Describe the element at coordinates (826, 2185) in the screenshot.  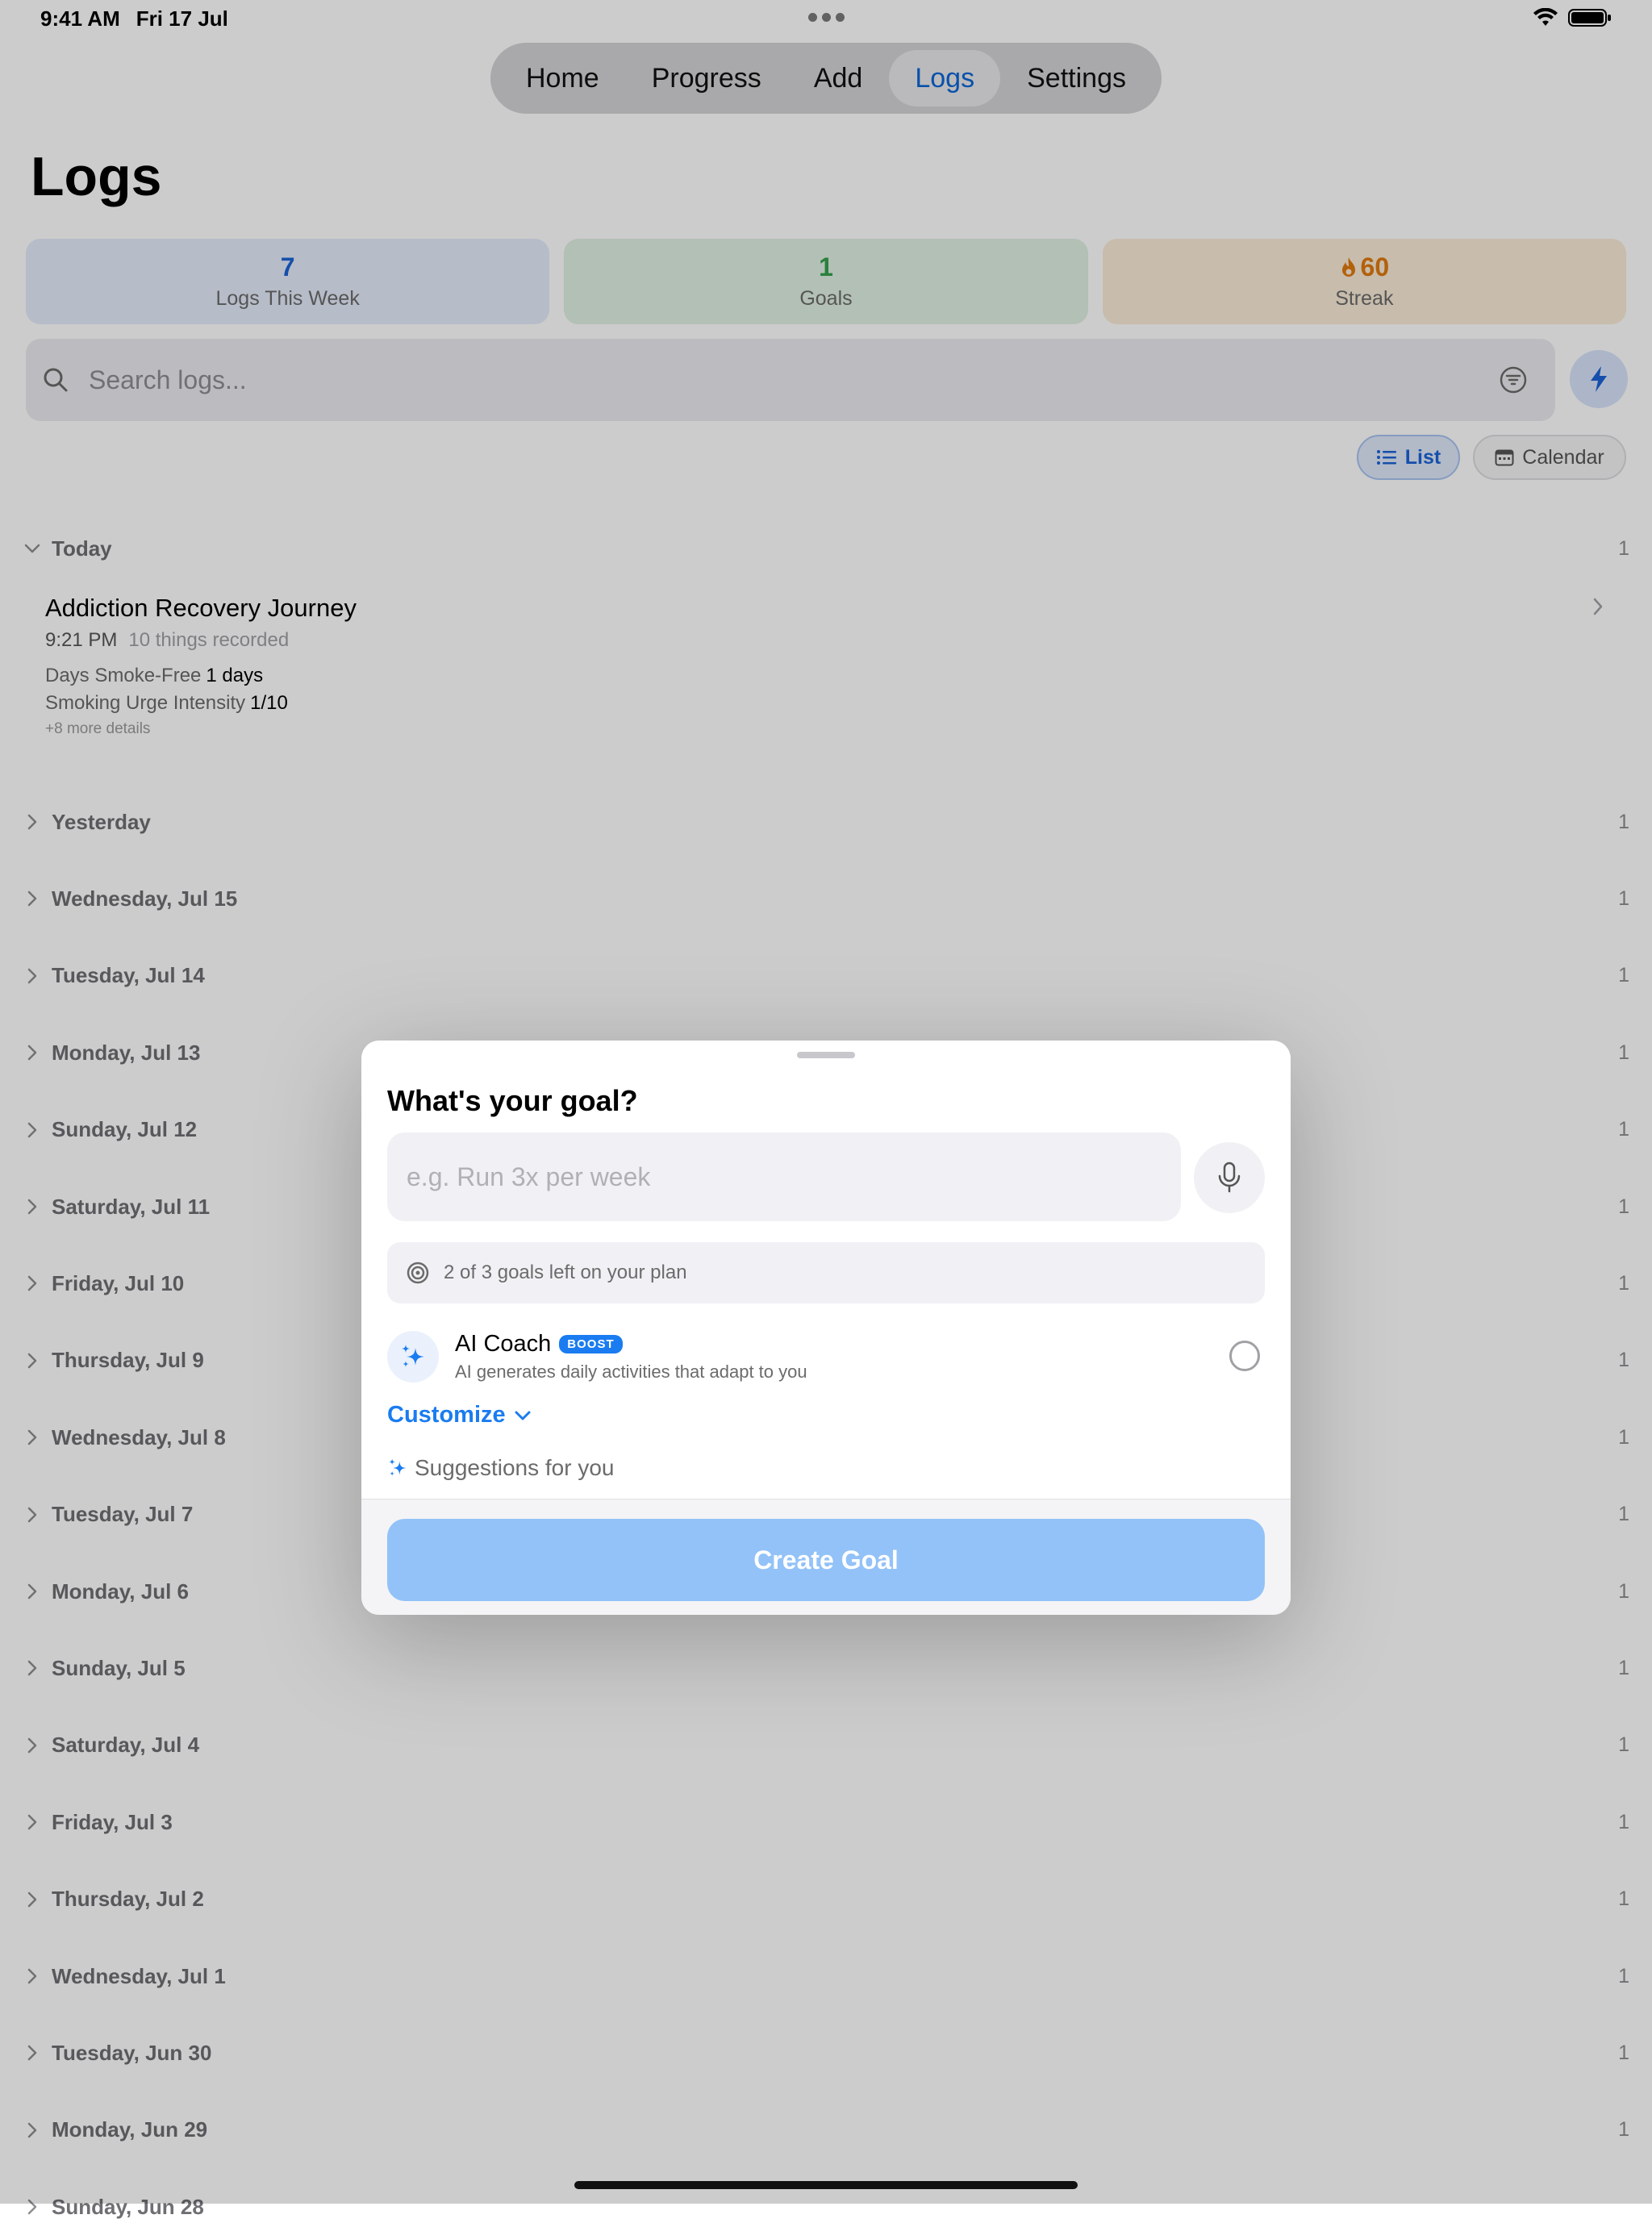
I see `home-indicator` at that location.